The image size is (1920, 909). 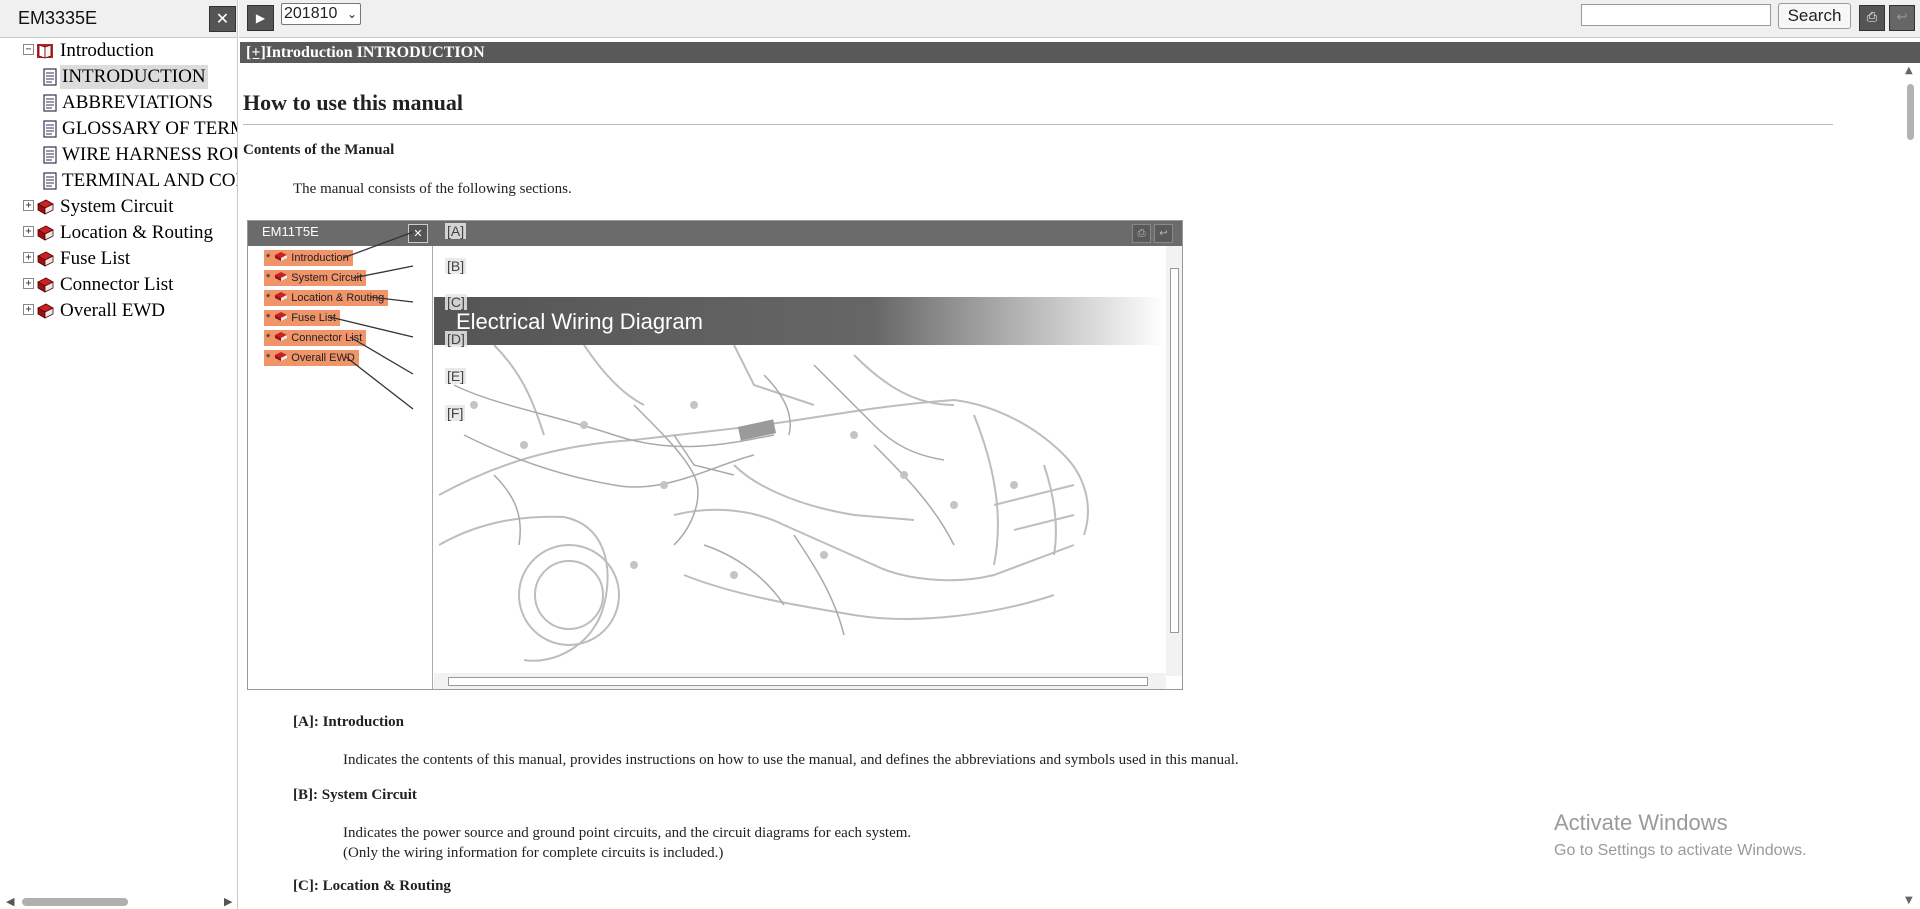 What do you see at coordinates (1080, 52) in the screenshot?
I see `breadcrumb: [+]Introduction INTRODUCTION` at bounding box center [1080, 52].